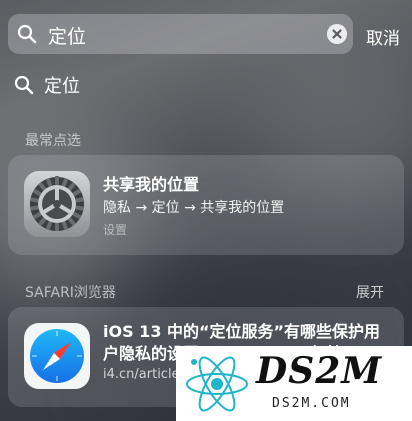 This screenshot has width=412, height=421. I want to click on search-suggestion: 定位, so click(47, 85).